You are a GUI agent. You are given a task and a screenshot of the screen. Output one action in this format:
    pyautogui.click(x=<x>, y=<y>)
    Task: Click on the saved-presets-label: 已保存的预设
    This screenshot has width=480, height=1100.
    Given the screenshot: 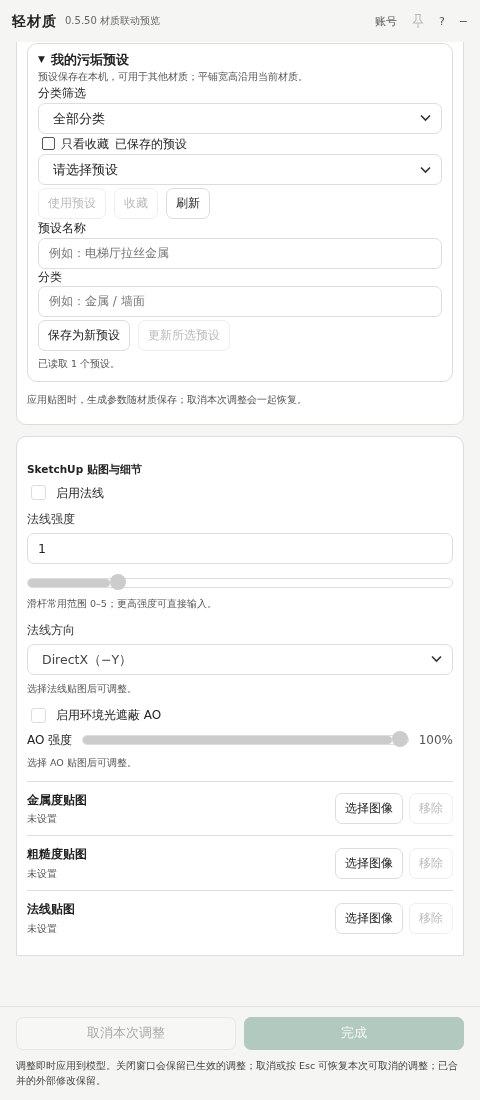 What is the action you would take?
    pyautogui.click(x=151, y=144)
    